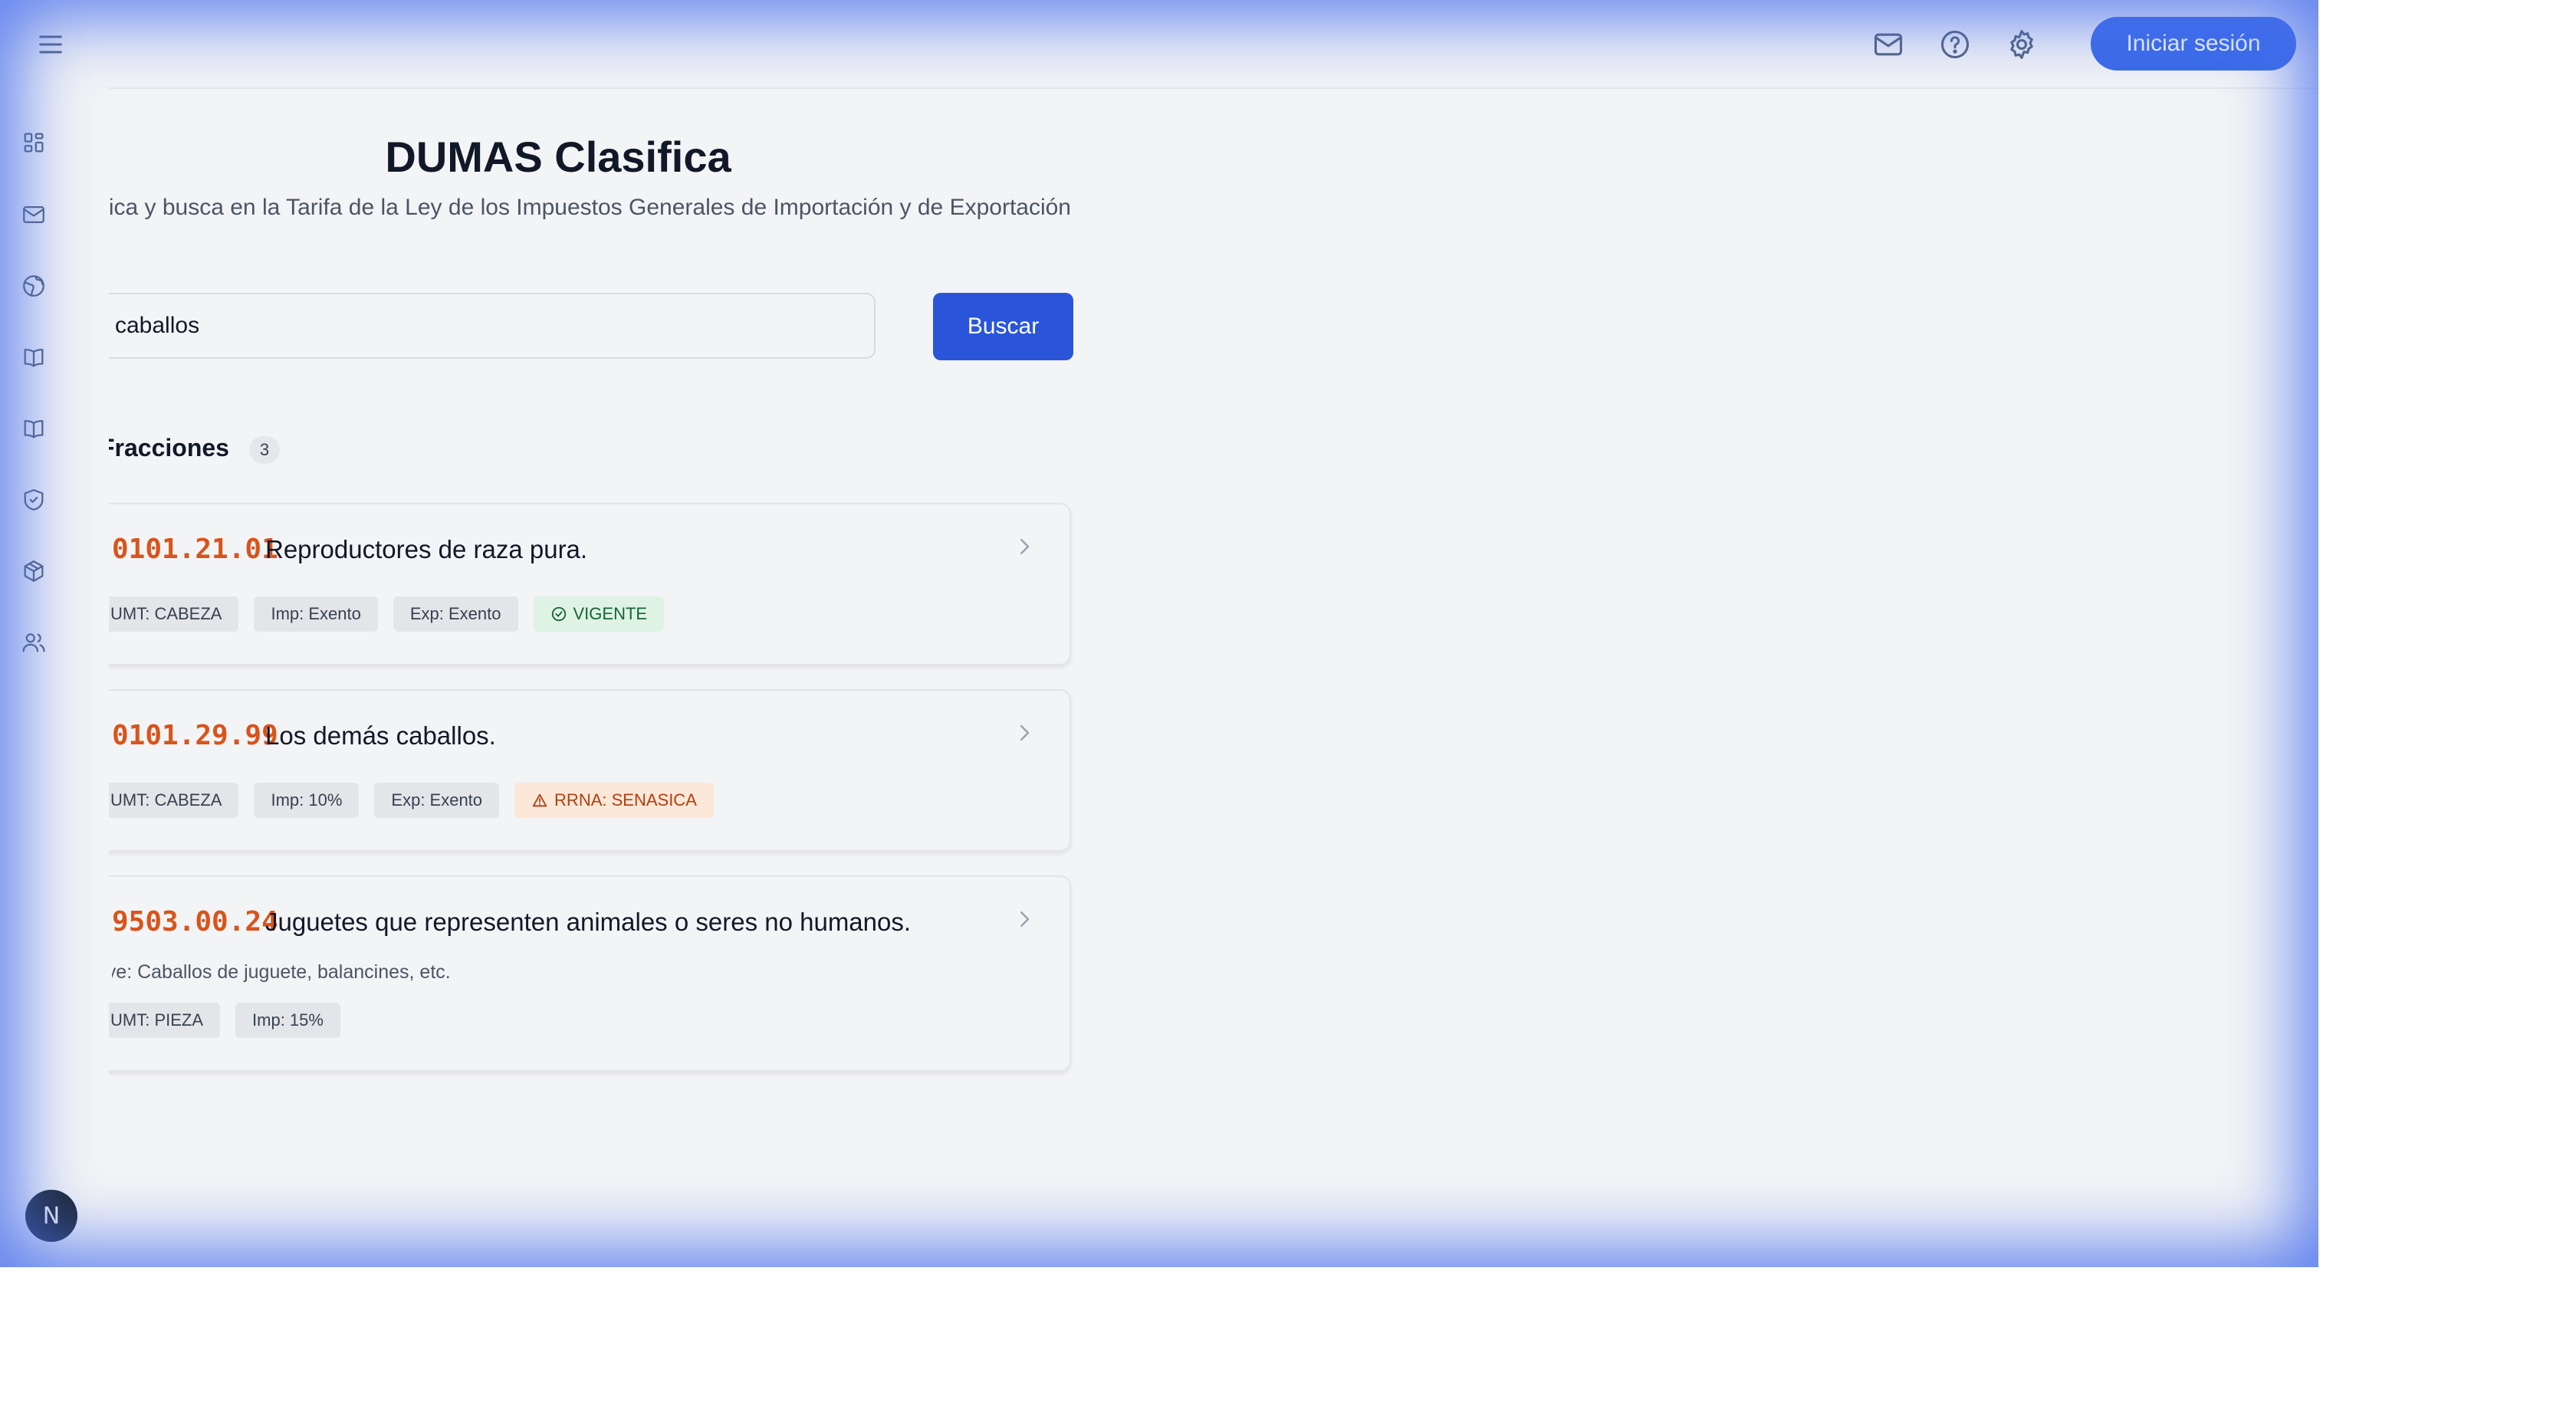 The width and height of the screenshot is (2576, 1409). What do you see at coordinates (626, 800) in the screenshot?
I see `rrna-label: RRNA: SENASICA` at bounding box center [626, 800].